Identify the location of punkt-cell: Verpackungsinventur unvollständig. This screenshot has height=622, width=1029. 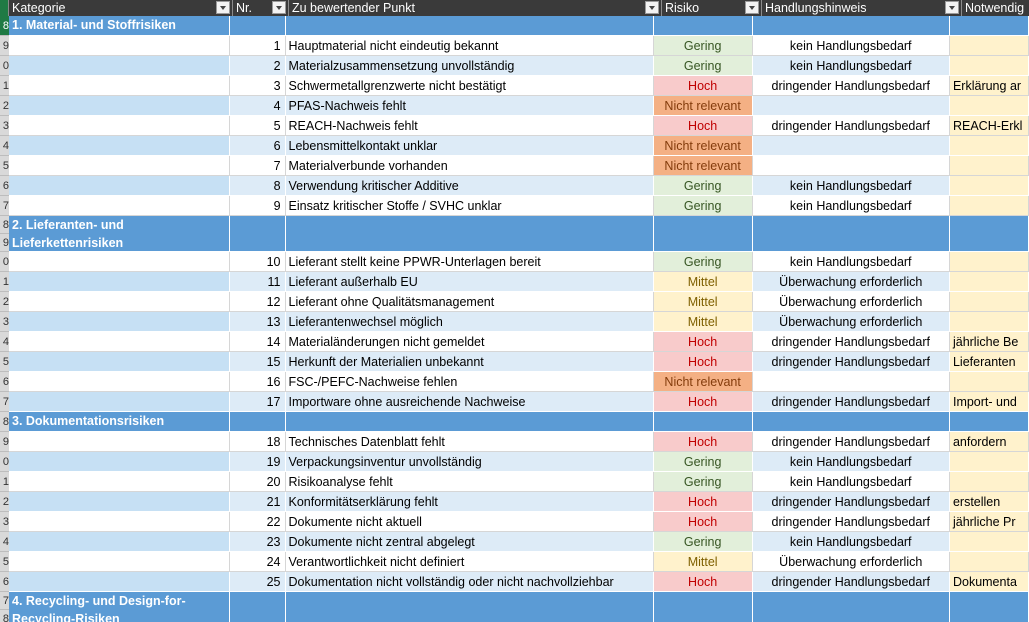
(469, 462).